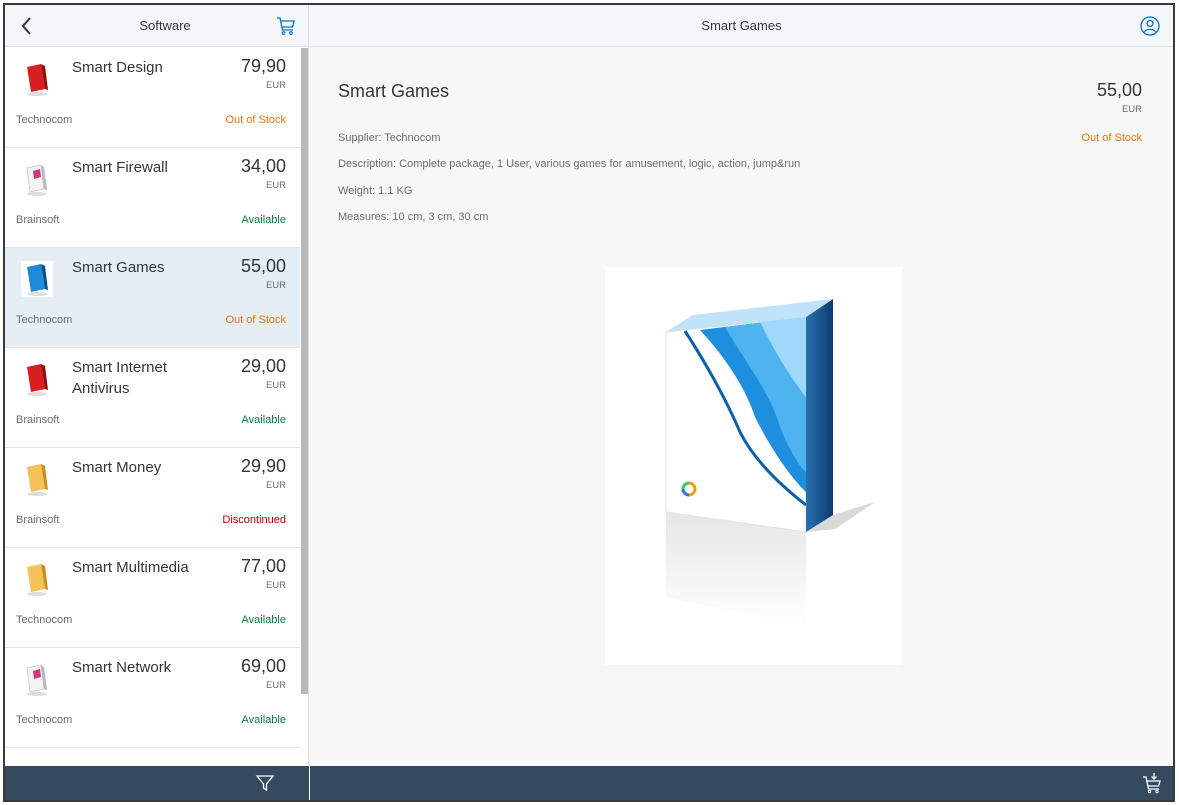  I want to click on product-price: 34,00, so click(263, 166).